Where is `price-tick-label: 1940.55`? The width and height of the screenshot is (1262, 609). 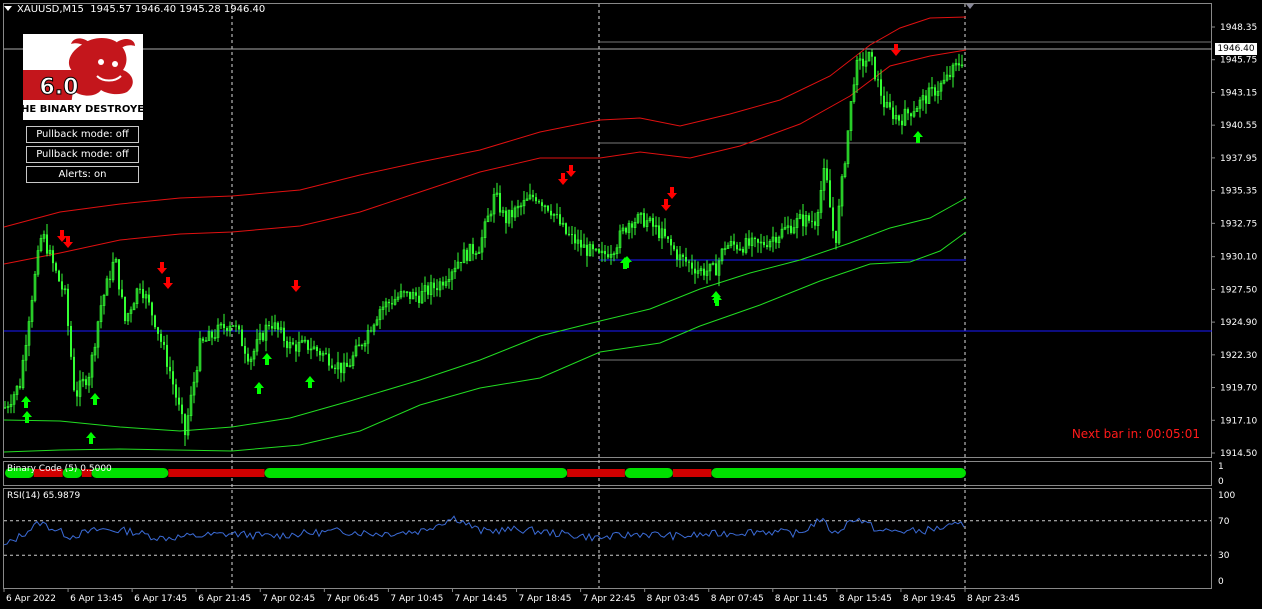 price-tick-label: 1940.55 is located at coordinates (1238, 126).